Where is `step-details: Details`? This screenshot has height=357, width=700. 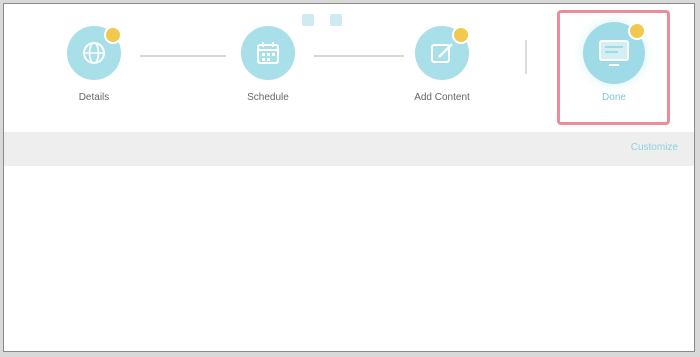
step-details: Details is located at coordinates (94, 64).